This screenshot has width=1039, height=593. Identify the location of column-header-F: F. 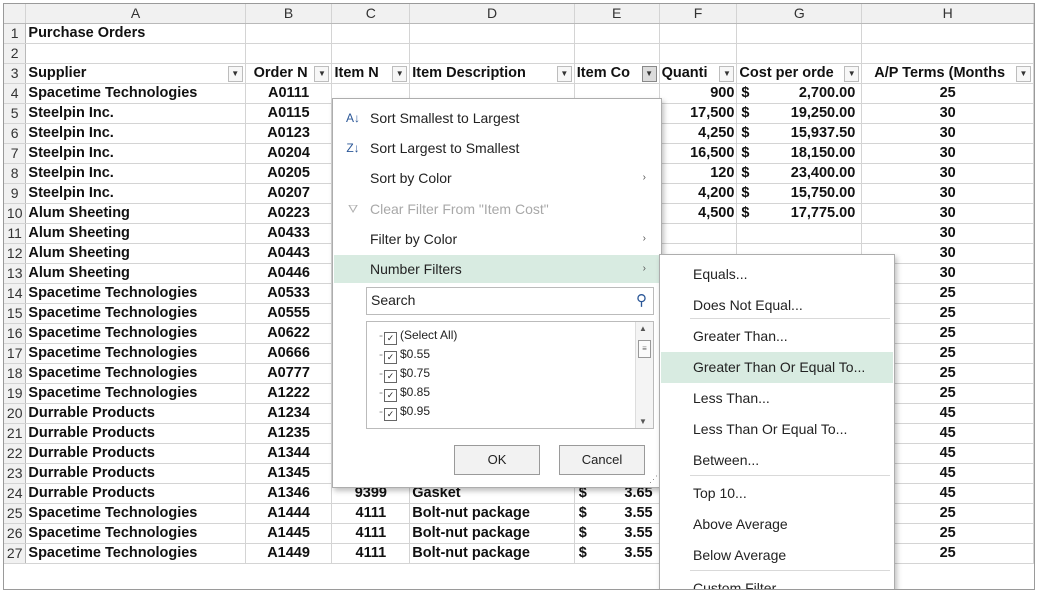
(698, 14).